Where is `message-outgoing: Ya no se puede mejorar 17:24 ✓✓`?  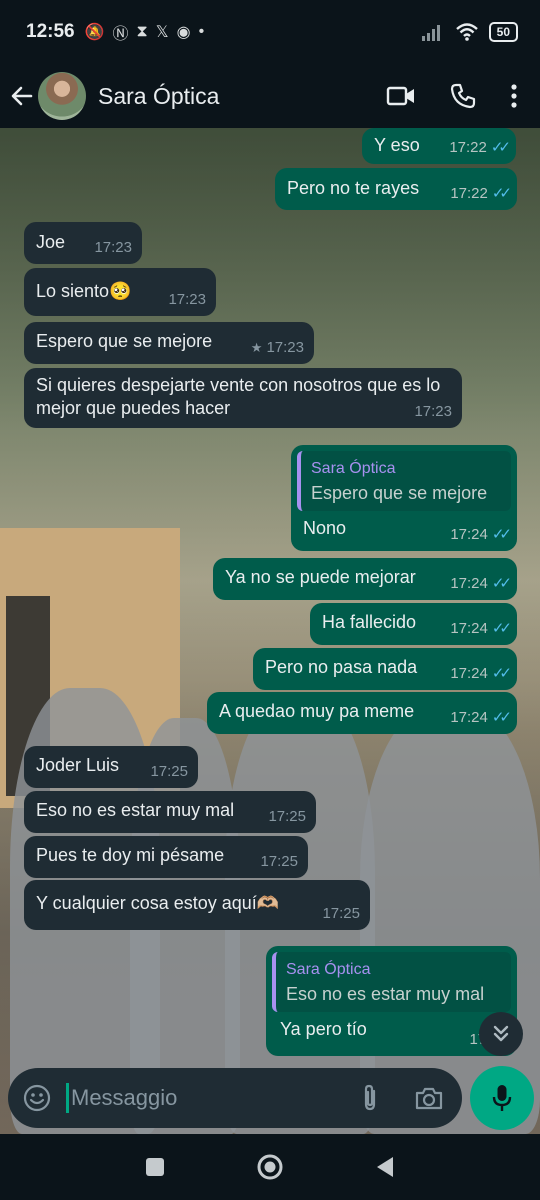 message-outgoing: Ya no se puede mejorar 17:24 ✓✓ is located at coordinates (365, 579).